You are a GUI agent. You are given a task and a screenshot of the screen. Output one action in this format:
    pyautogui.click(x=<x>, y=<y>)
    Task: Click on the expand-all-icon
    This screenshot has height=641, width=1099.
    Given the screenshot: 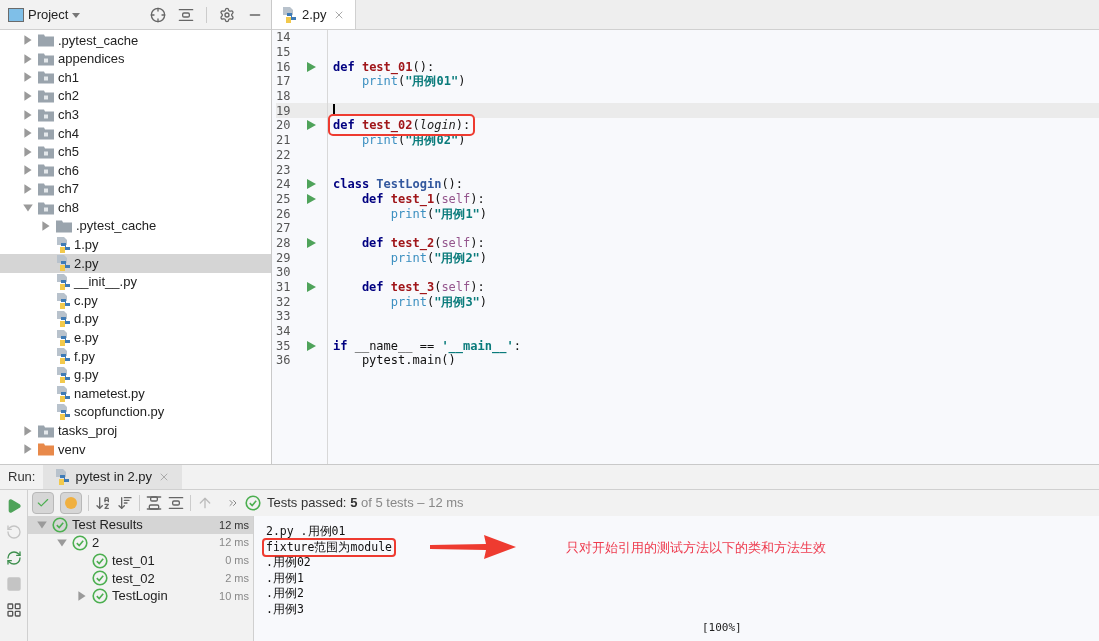 What is the action you would take?
    pyautogui.click(x=154, y=503)
    